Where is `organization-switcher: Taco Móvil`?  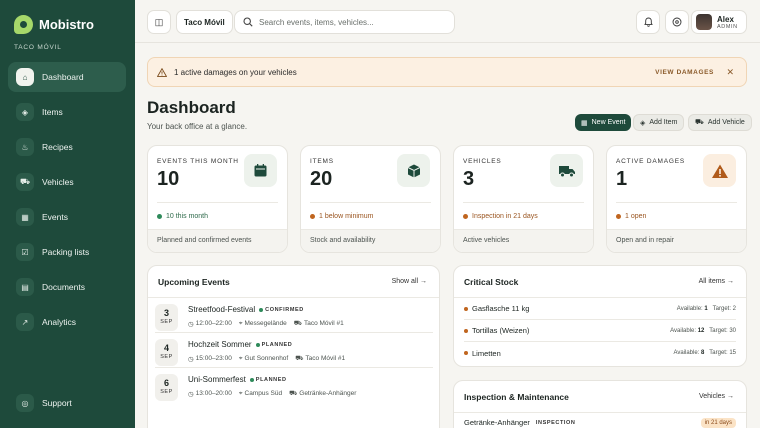 organization-switcher: Taco Móvil is located at coordinates (204, 22).